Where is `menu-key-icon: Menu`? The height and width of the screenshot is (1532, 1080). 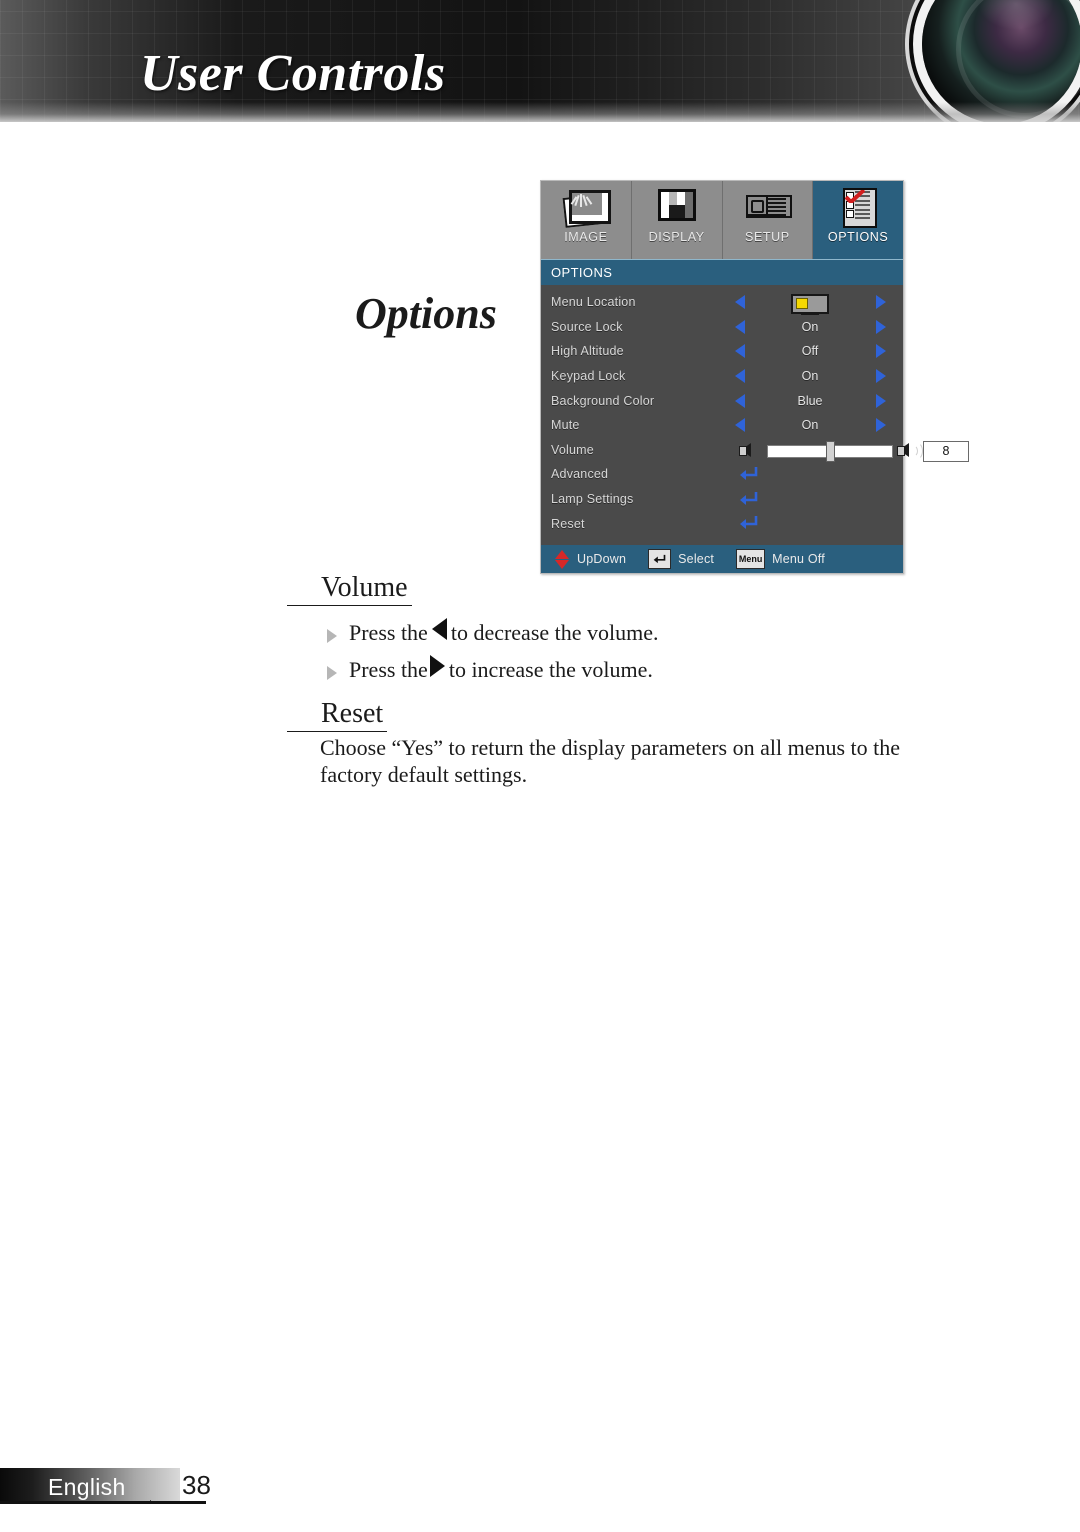
menu-key-icon: Menu is located at coordinates (751, 559).